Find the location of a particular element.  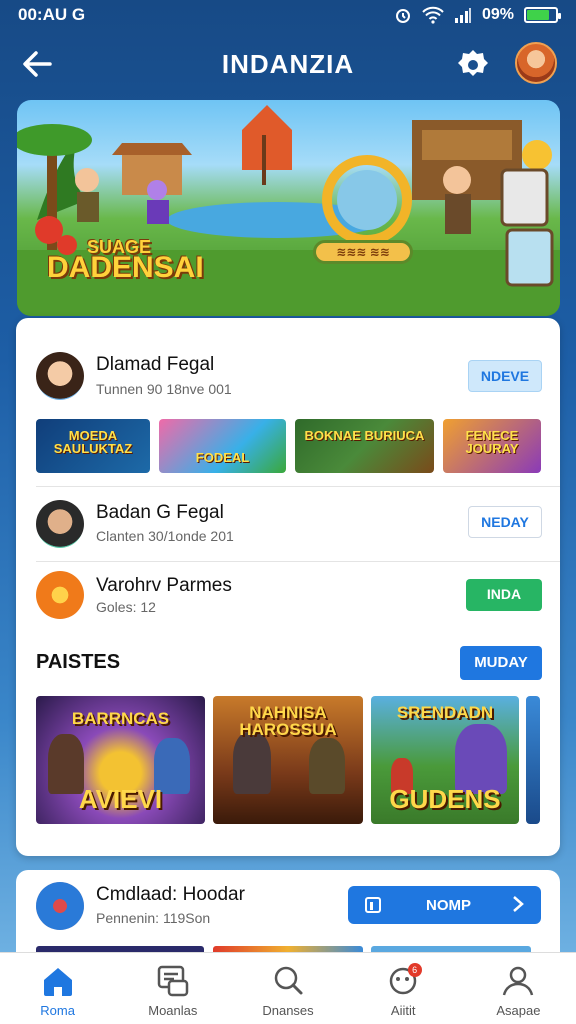

friend-action-button: NDEVE is located at coordinates (505, 376).